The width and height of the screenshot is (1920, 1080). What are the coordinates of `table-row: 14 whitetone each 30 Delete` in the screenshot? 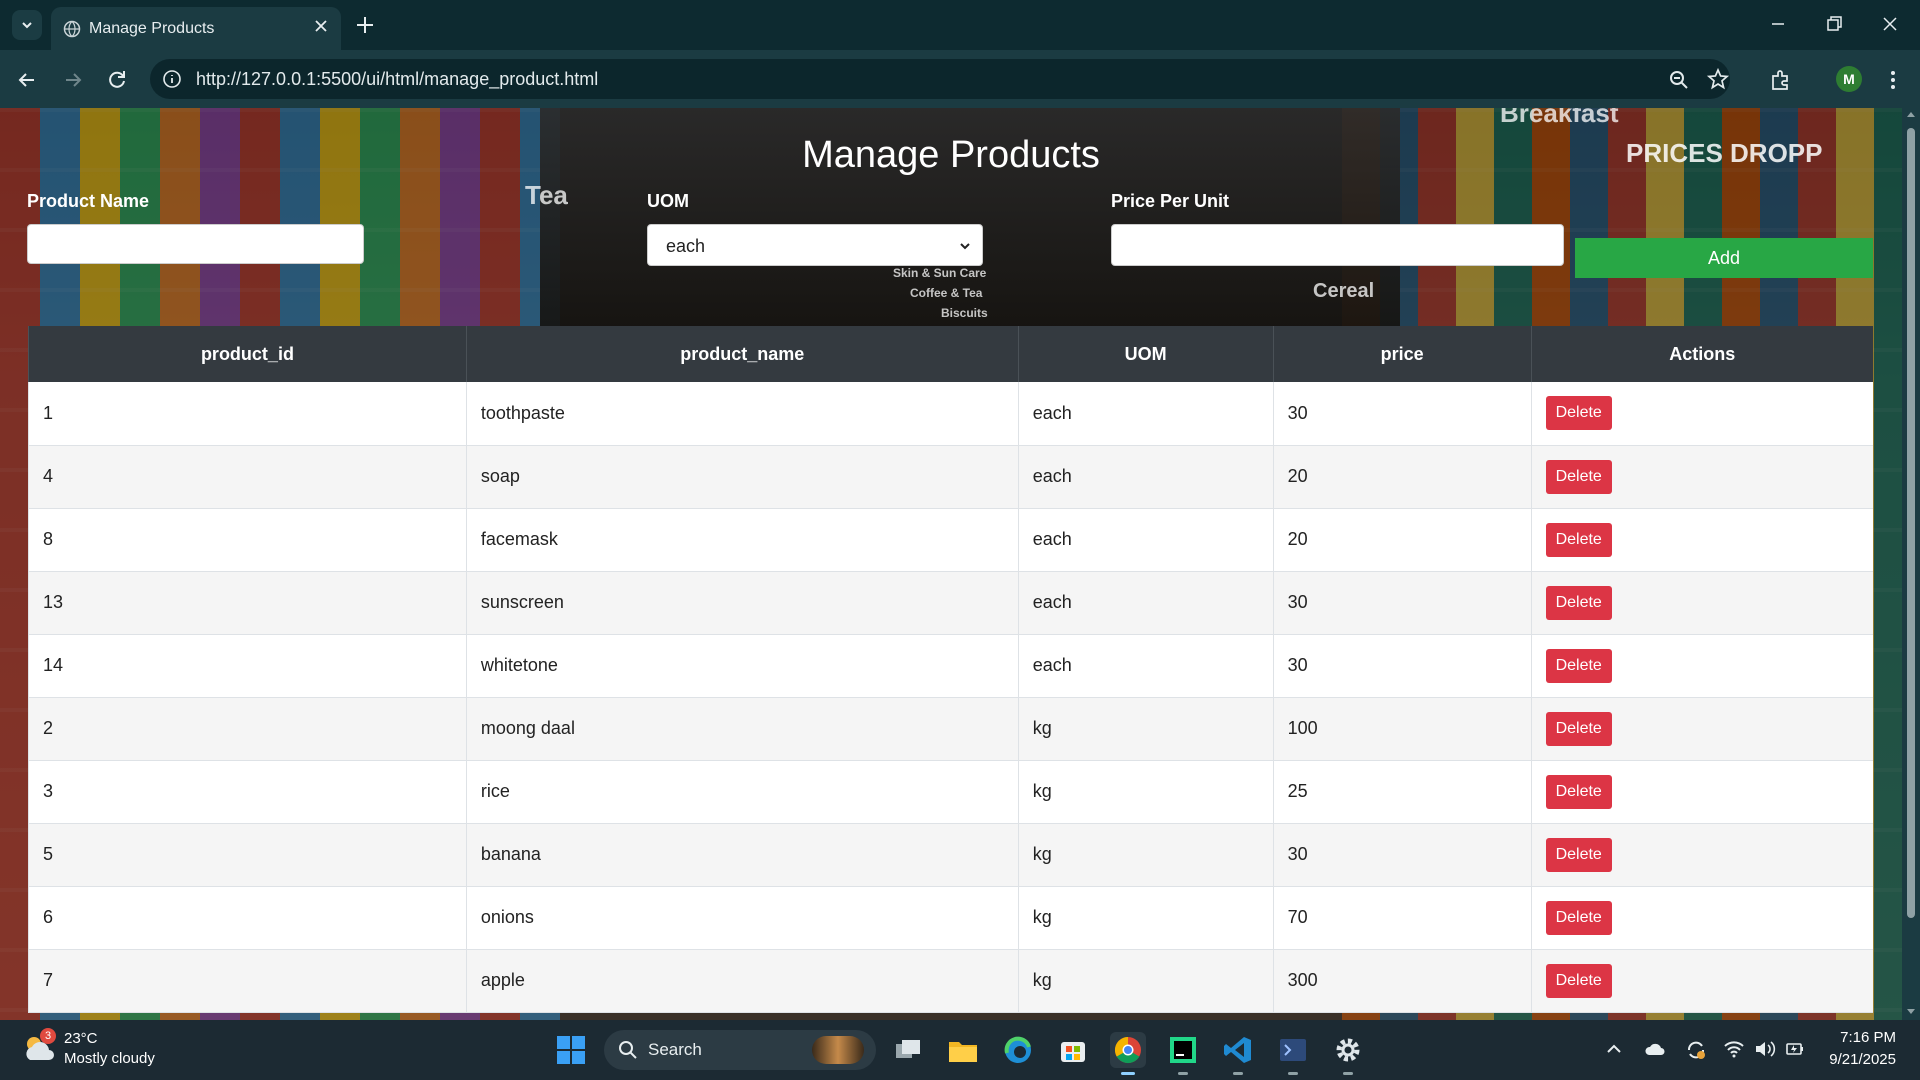 It's located at (950, 666).